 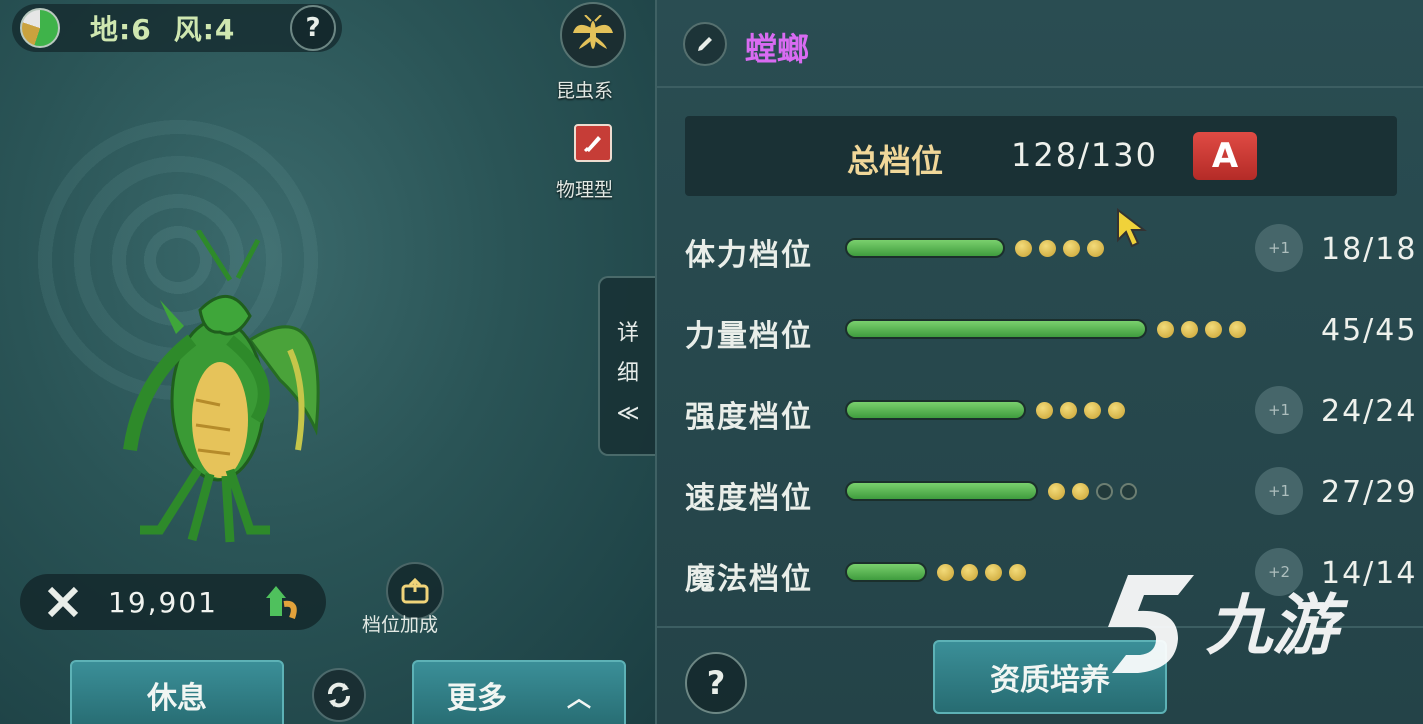 I want to click on insect-type-icon, so click(x=593, y=35).